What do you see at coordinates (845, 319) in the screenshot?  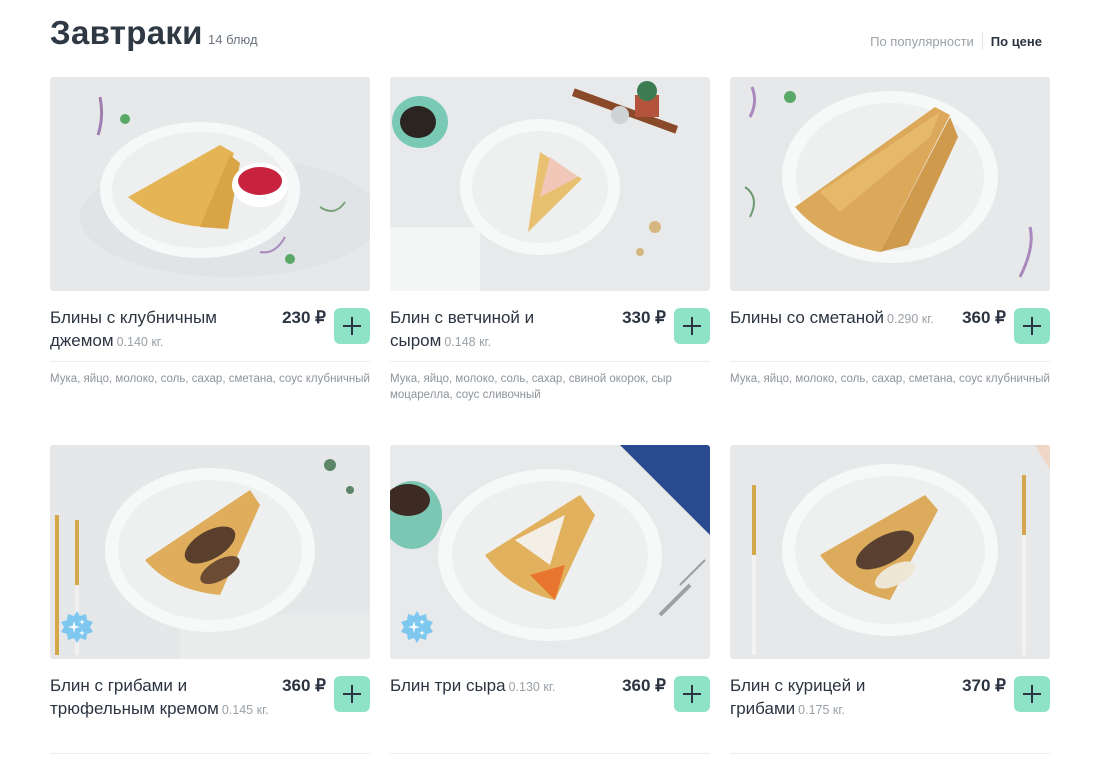 I see `product-name: Блины со сметаной 0.290 кг.` at bounding box center [845, 319].